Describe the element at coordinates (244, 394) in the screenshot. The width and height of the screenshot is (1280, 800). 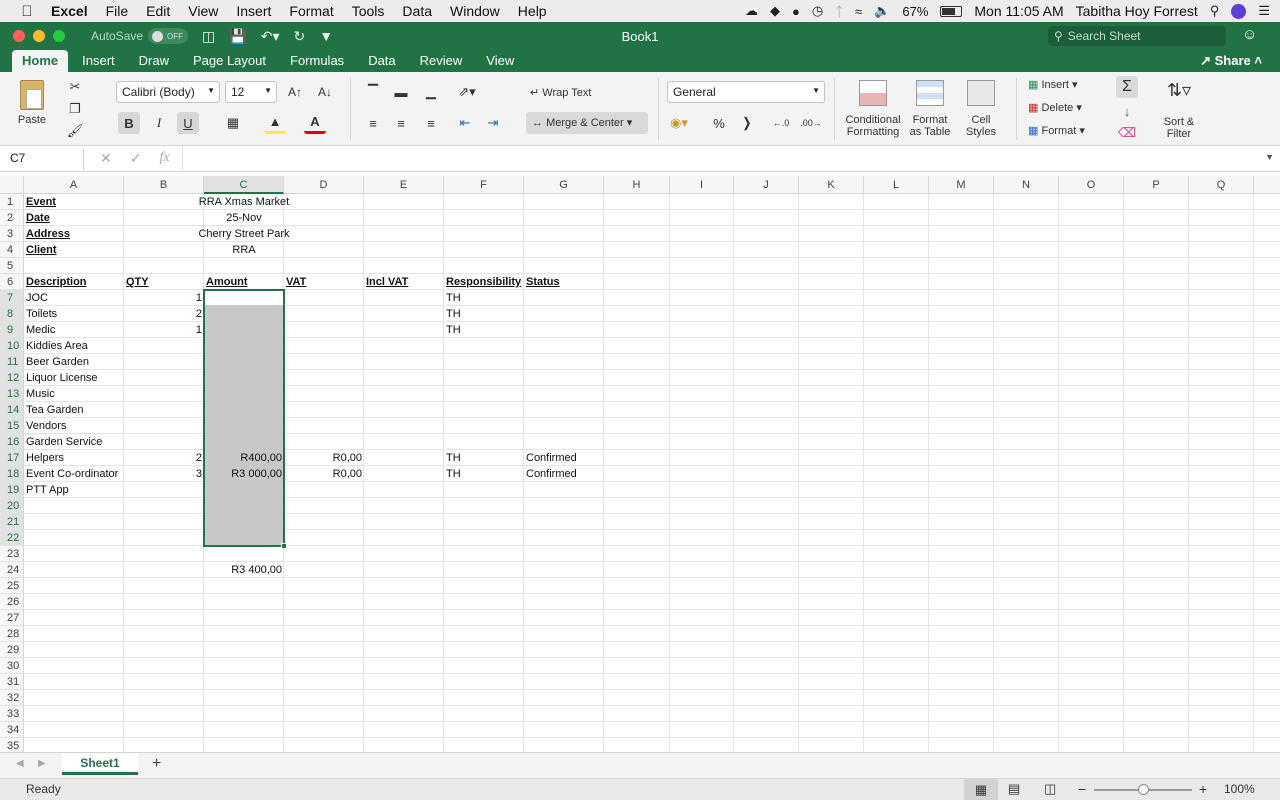
I see `cell-c13` at that location.